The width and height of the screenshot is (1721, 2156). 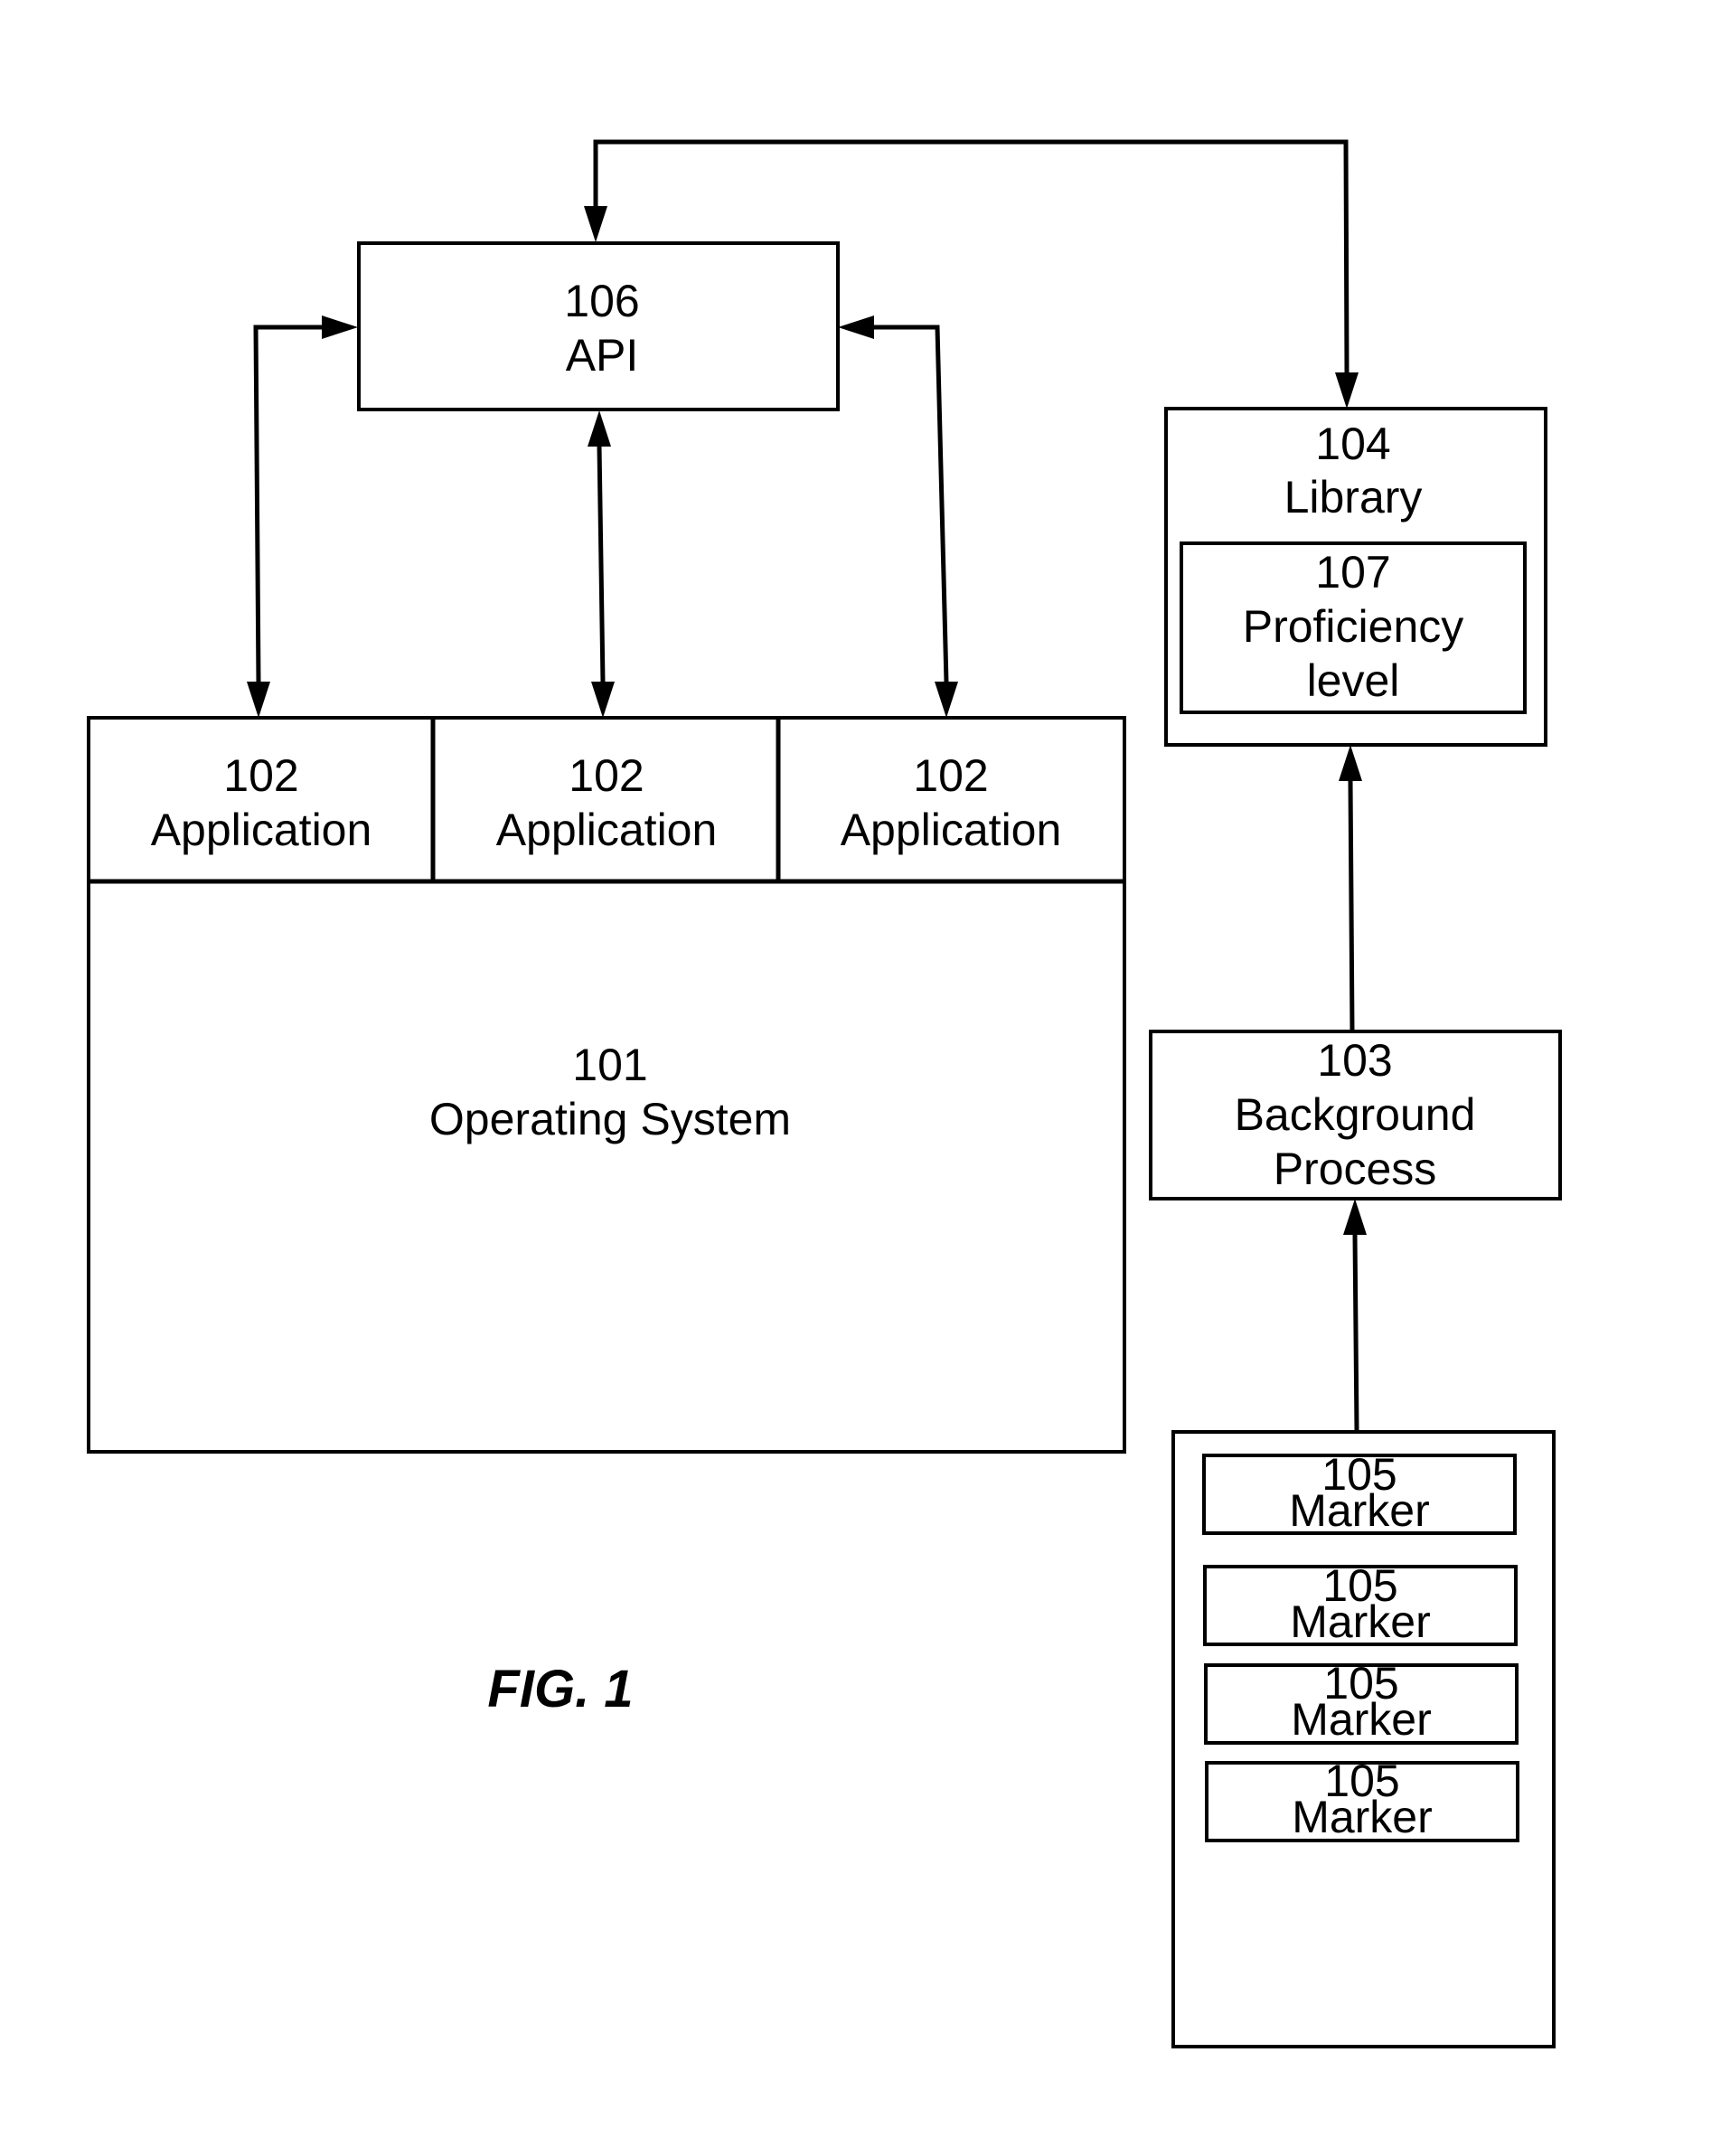 What do you see at coordinates (606, 775) in the screenshot?
I see `application-2-number: 102` at bounding box center [606, 775].